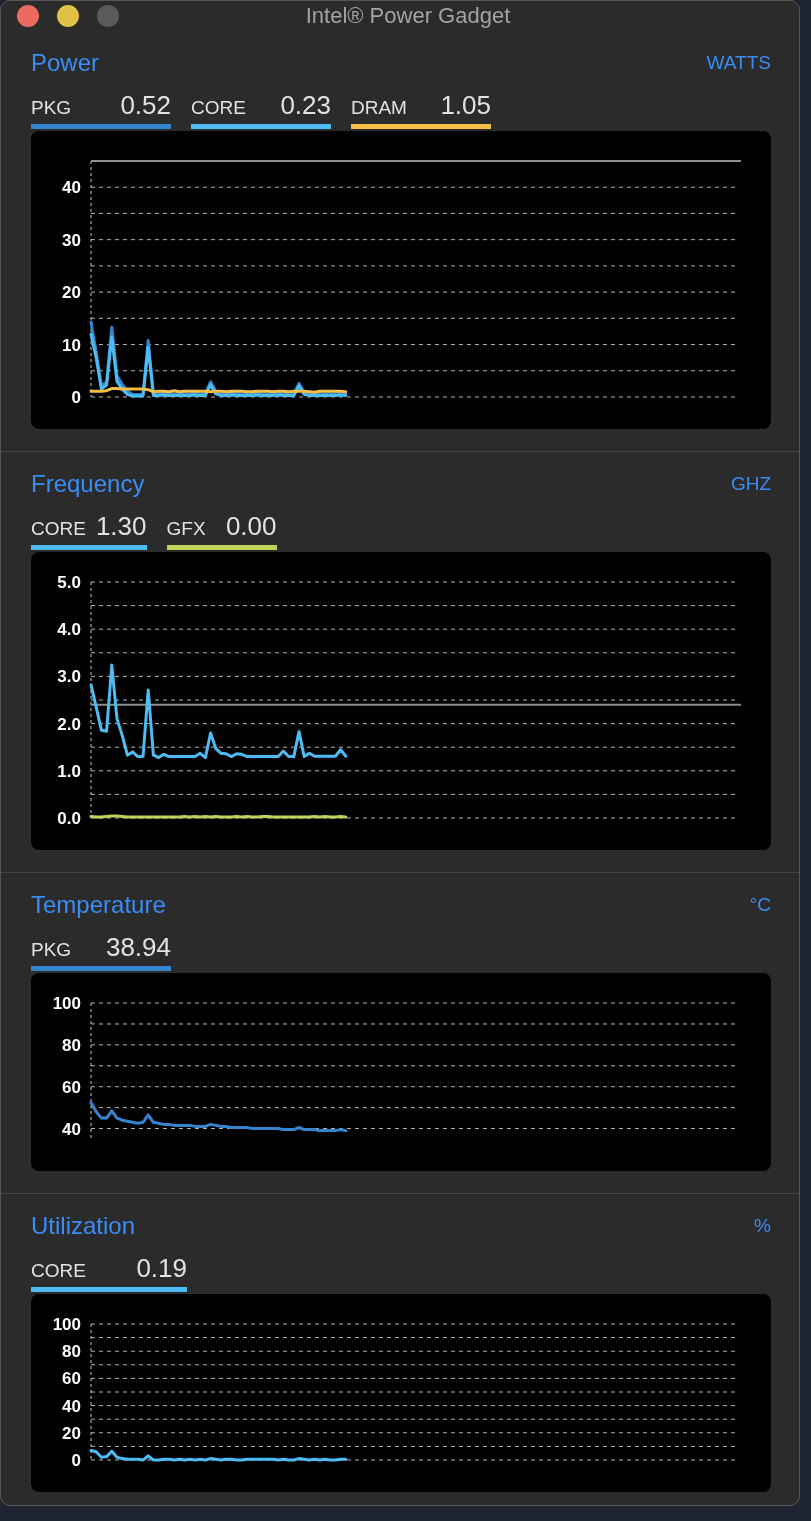 This screenshot has height=1521, width=811. I want to click on unit-label: WATTS, so click(738, 63).